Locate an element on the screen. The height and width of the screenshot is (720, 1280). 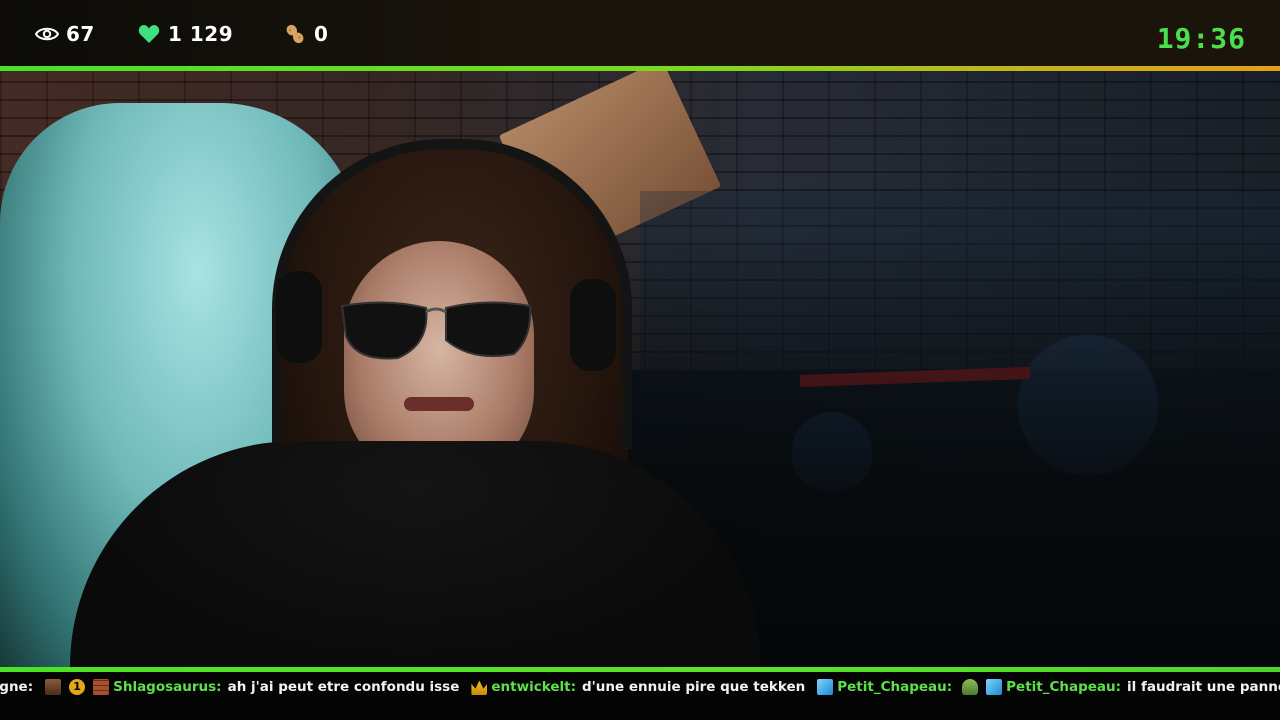
chat-username: Shlagosaurus: is located at coordinates (167, 687).